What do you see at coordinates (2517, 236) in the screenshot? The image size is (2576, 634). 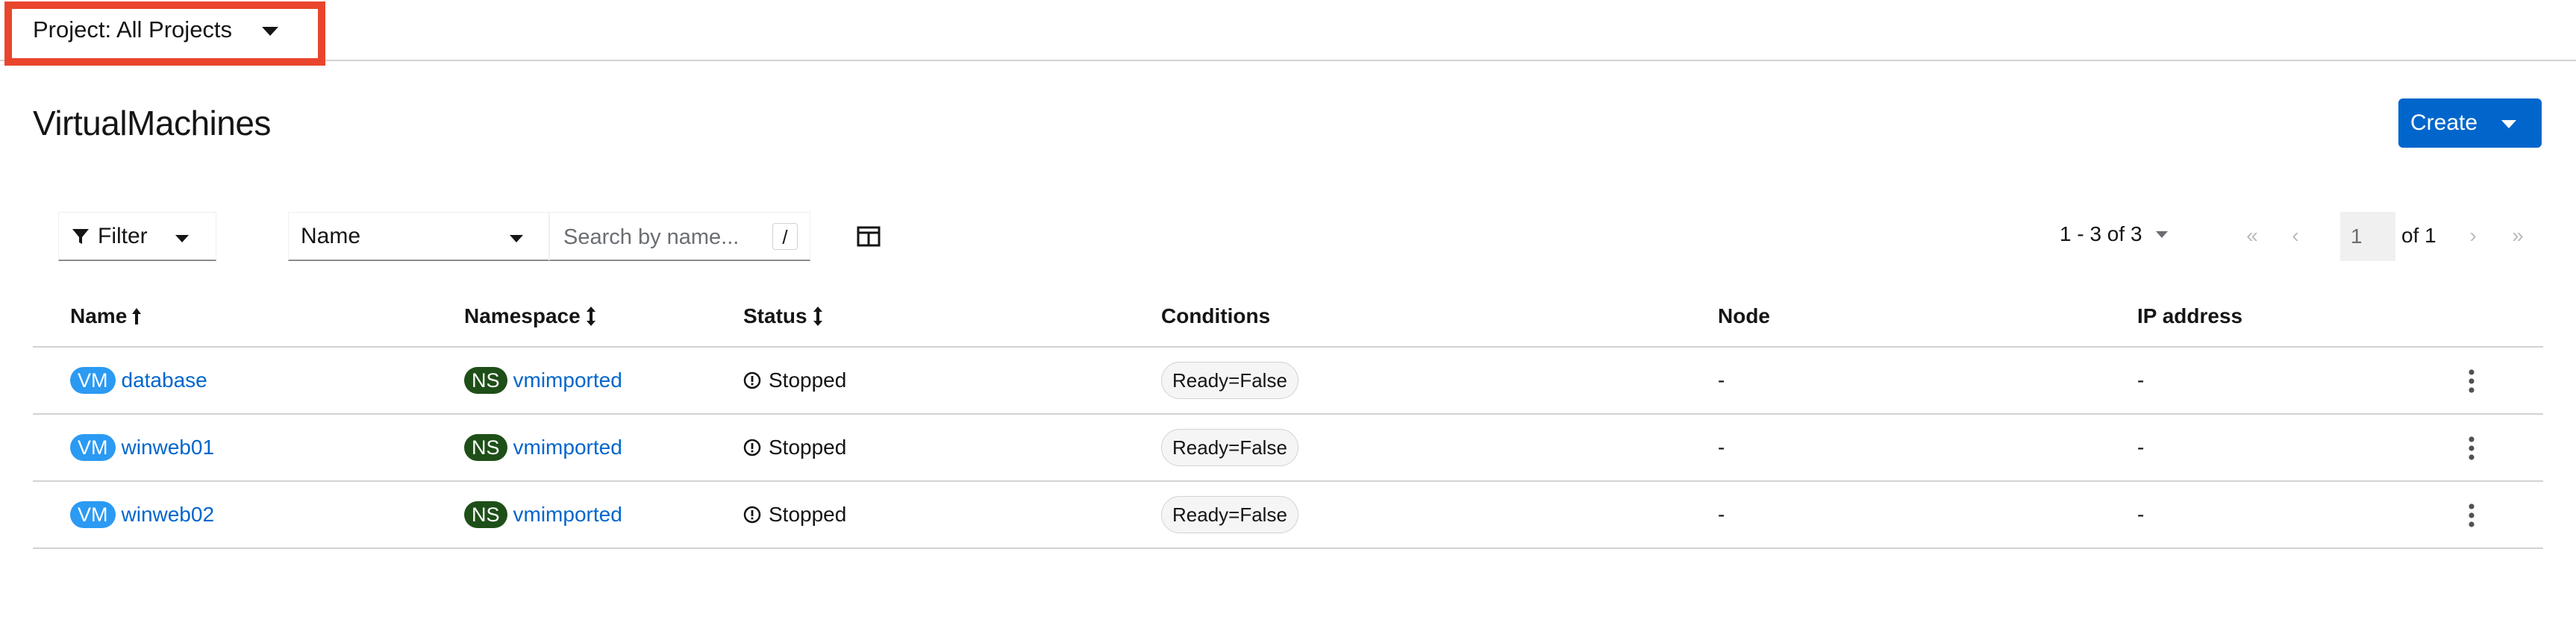 I see `last-page-icon: »` at bounding box center [2517, 236].